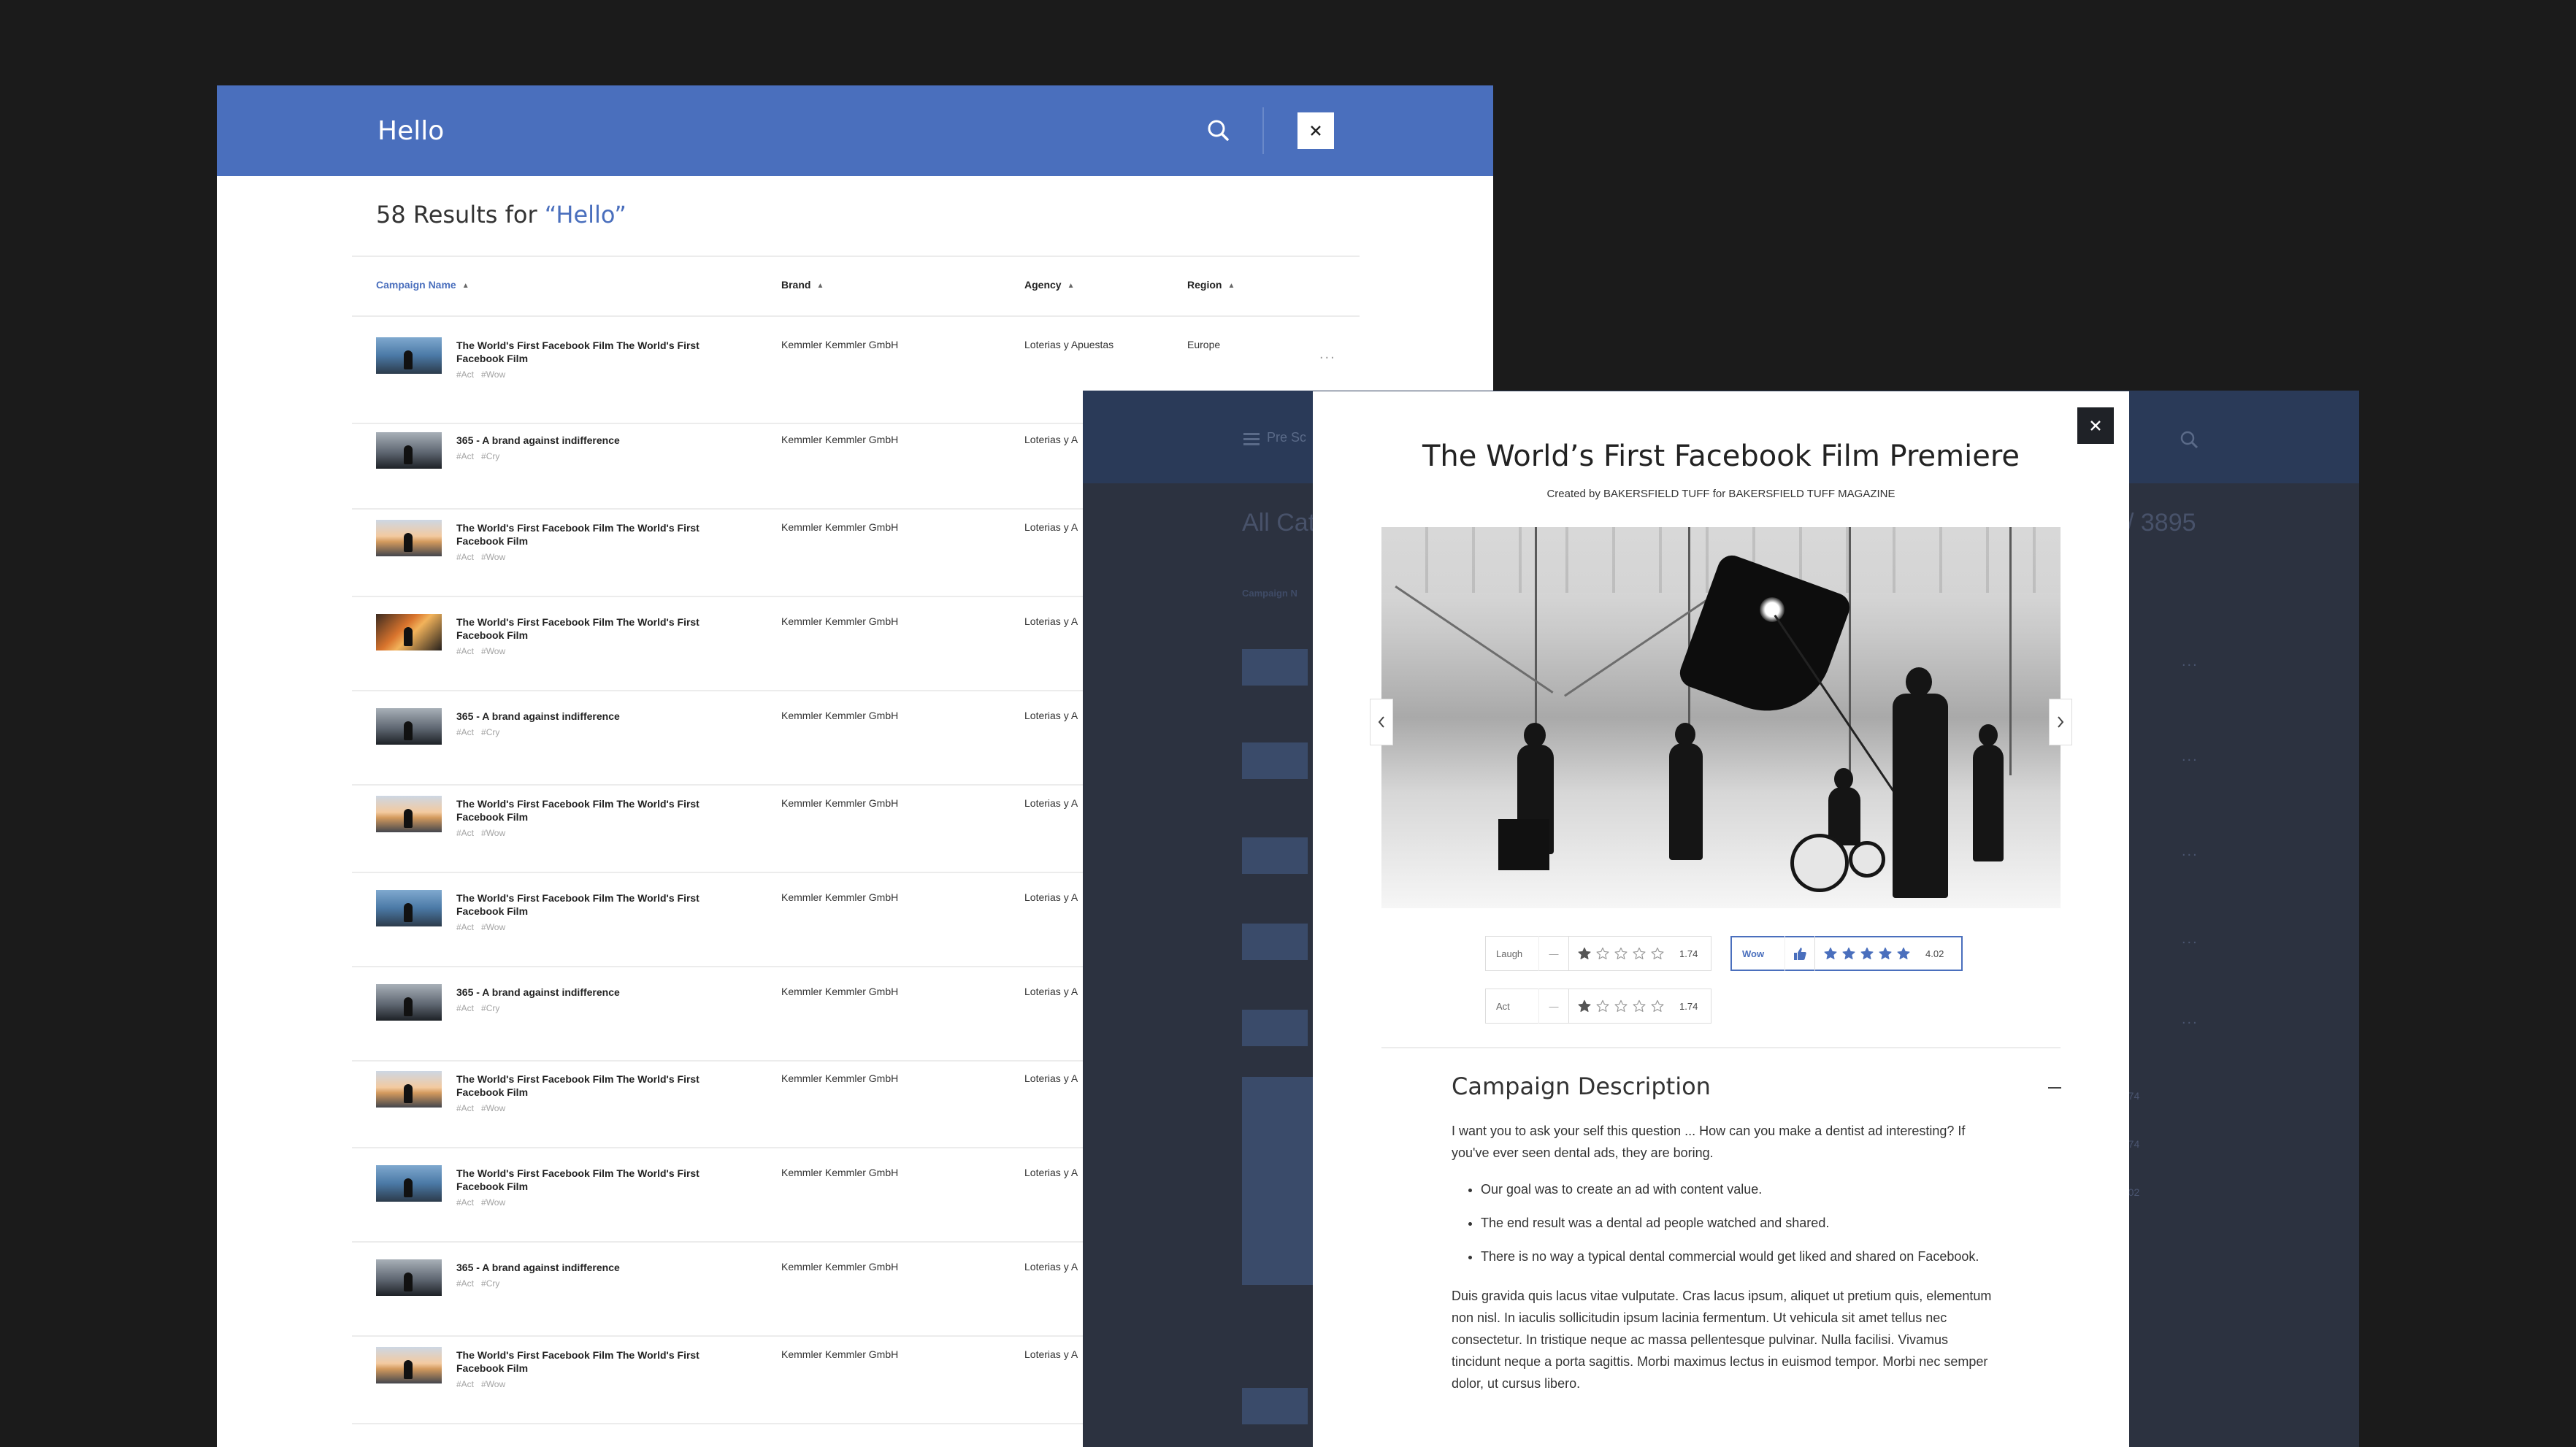 The image size is (2576, 1447). What do you see at coordinates (2060, 722) in the screenshot?
I see `carousel-next-button` at bounding box center [2060, 722].